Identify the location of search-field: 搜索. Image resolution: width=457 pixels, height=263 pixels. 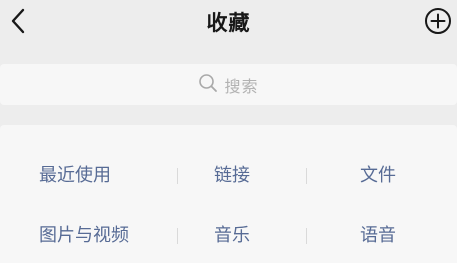
(228, 85).